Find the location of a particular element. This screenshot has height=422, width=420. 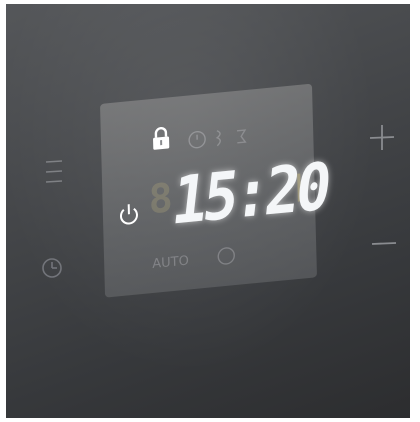

clock-button is located at coordinates (54, 268).